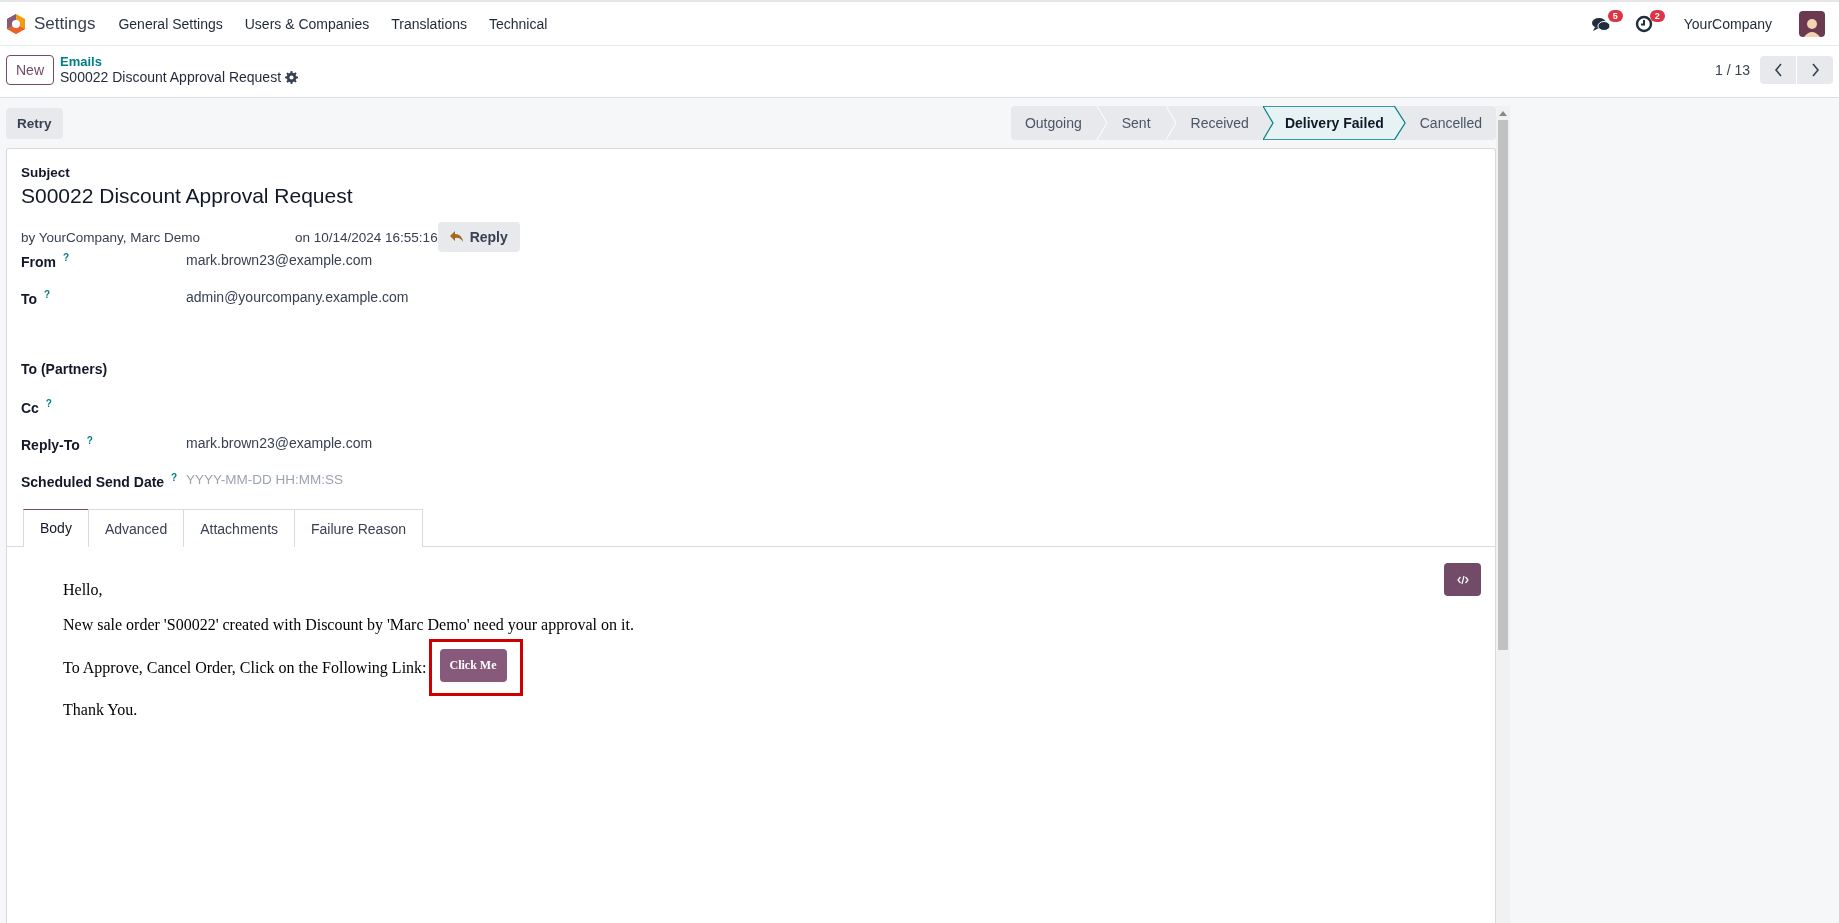 The width and height of the screenshot is (1839, 923). Describe the element at coordinates (83, 590) in the screenshot. I see `email-greeting: Hello,` at that location.